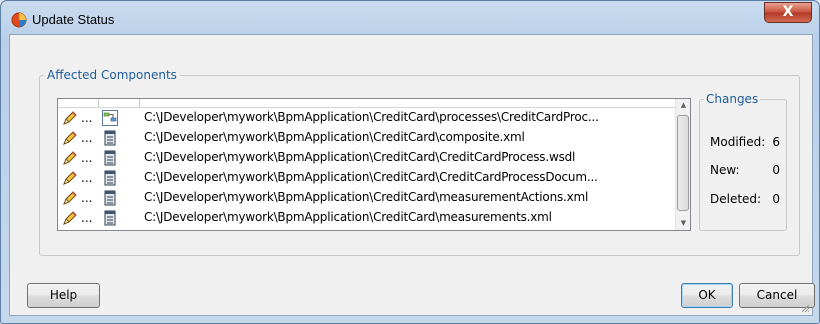 This screenshot has width=820, height=324. What do you see at coordinates (110, 118) in the screenshot?
I see `process-icon` at bounding box center [110, 118].